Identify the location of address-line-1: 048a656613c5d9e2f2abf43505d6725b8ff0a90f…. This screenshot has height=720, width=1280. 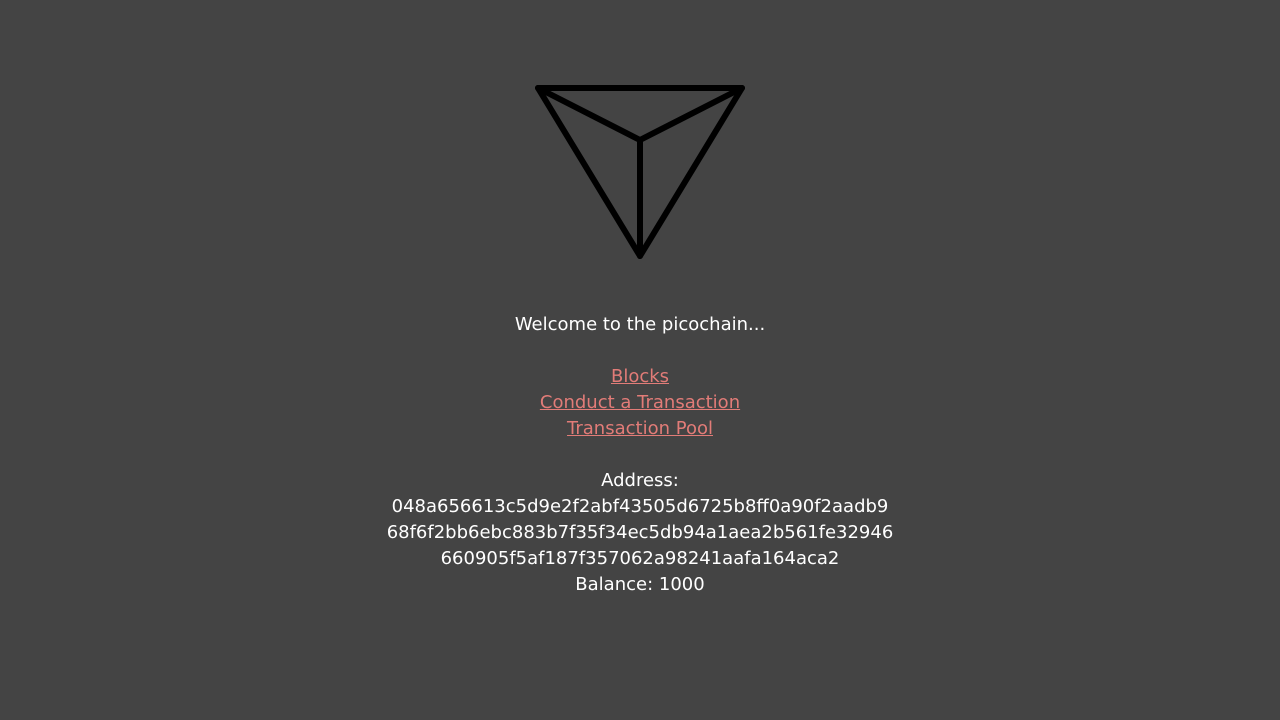
(640, 506).